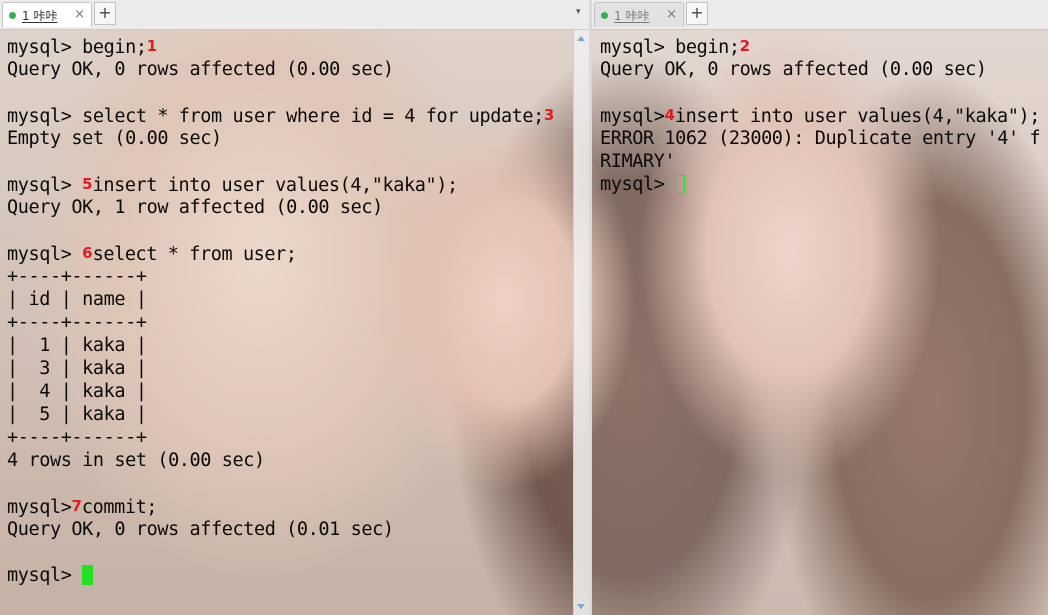 The width and height of the screenshot is (1048, 615). Describe the element at coordinates (195, 207) in the screenshot. I see `terminal-text: Query OK, 1 row affected (0.00 sec)` at that location.